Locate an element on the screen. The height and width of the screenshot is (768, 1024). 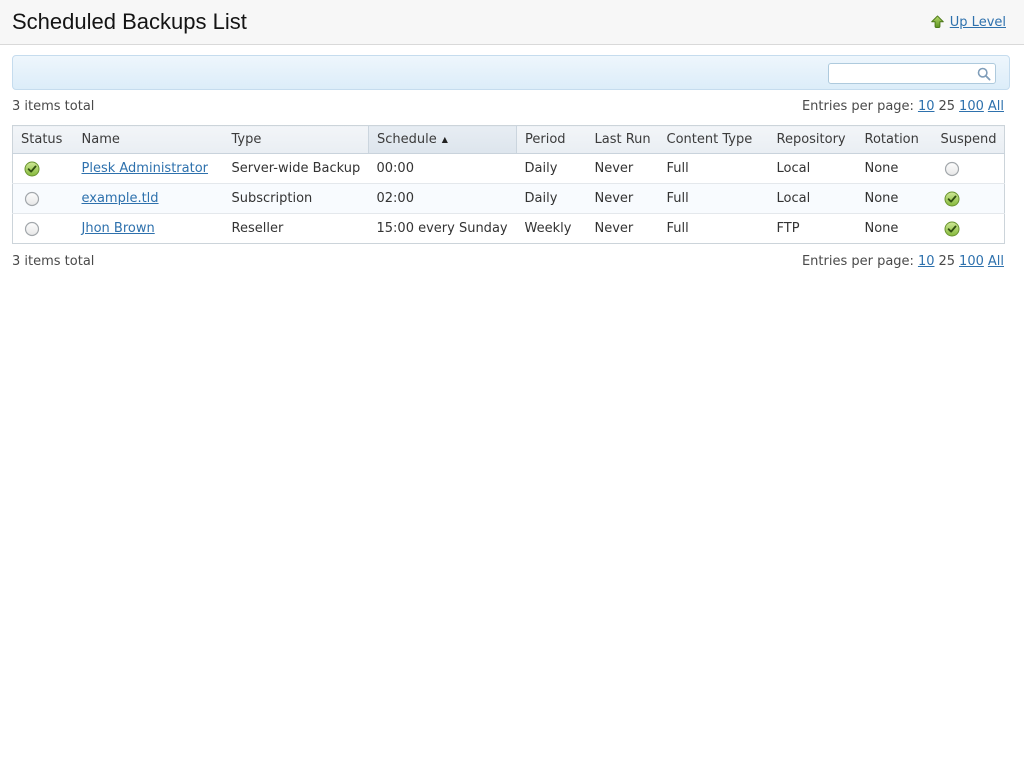
backup-name-link: Plesk Administrator is located at coordinates (145, 168).